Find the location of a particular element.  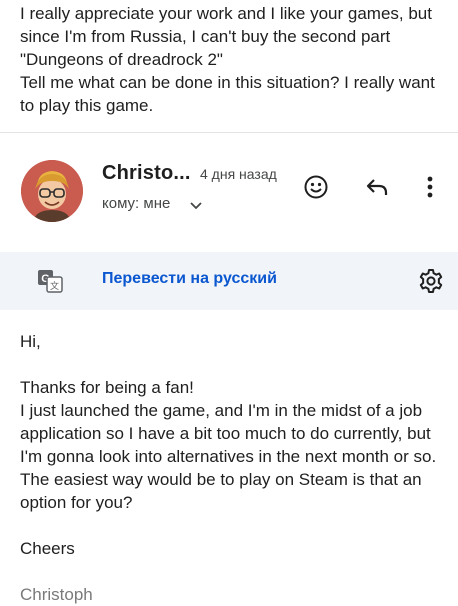

google-translate-icon: G 文 is located at coordinates (50, 281).